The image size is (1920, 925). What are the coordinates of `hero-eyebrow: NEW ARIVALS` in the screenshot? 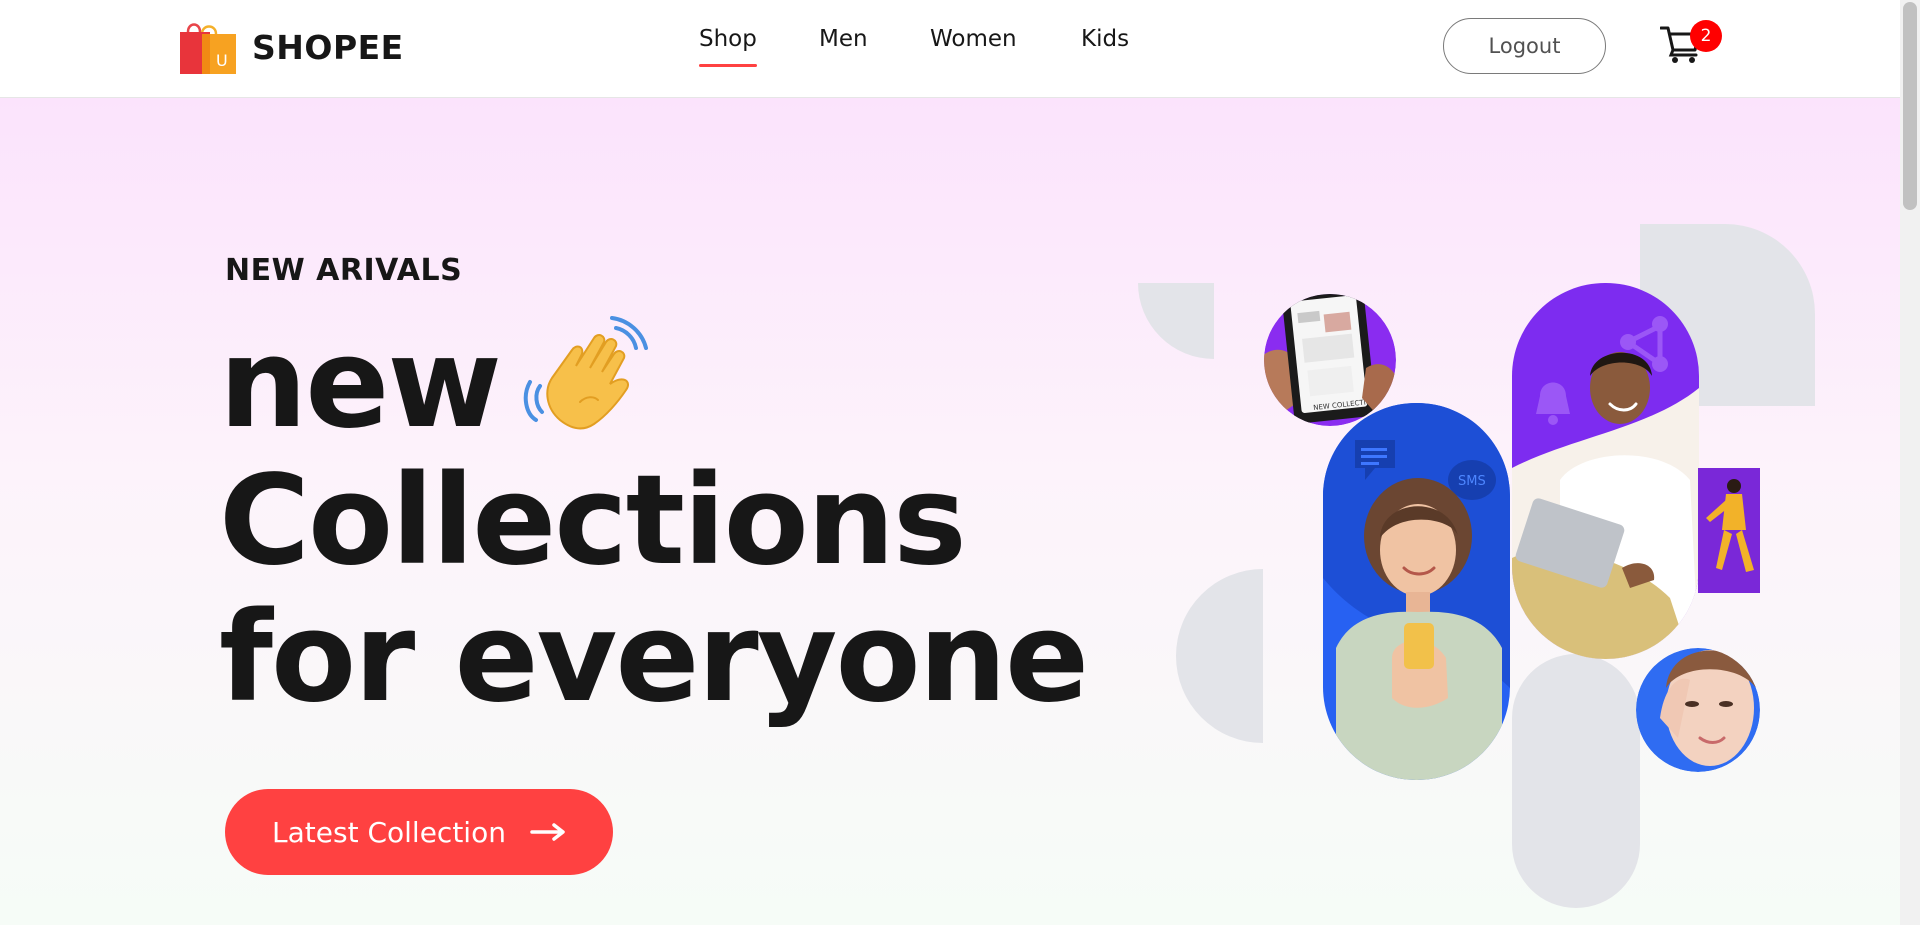 It's located at (344, 270).